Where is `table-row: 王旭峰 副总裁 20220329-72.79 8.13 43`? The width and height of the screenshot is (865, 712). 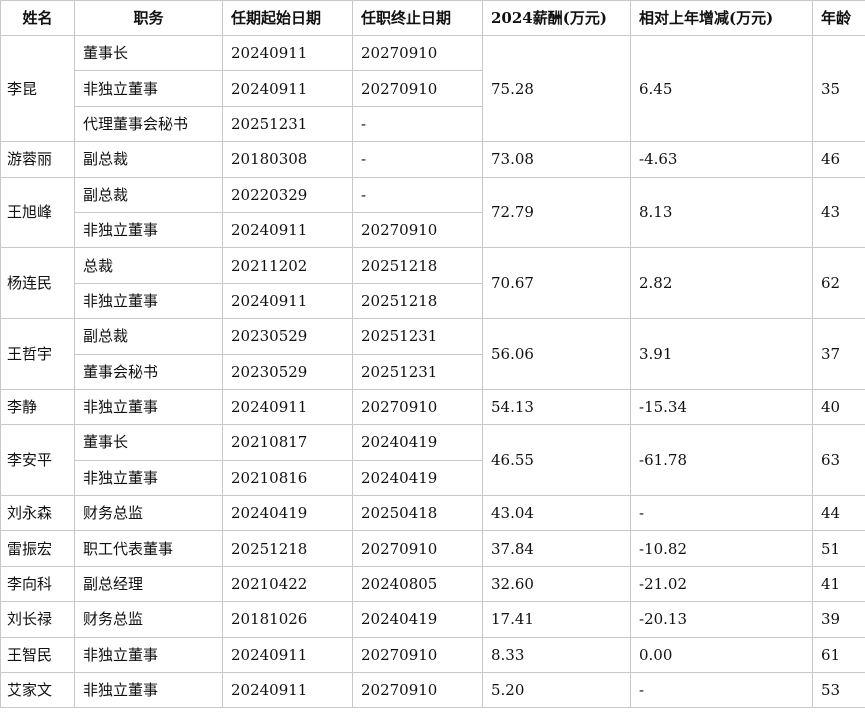 table-row: 王旭峰 副总裁 20220329-72.79 8.13 43 is located at coordinates (432, 212).